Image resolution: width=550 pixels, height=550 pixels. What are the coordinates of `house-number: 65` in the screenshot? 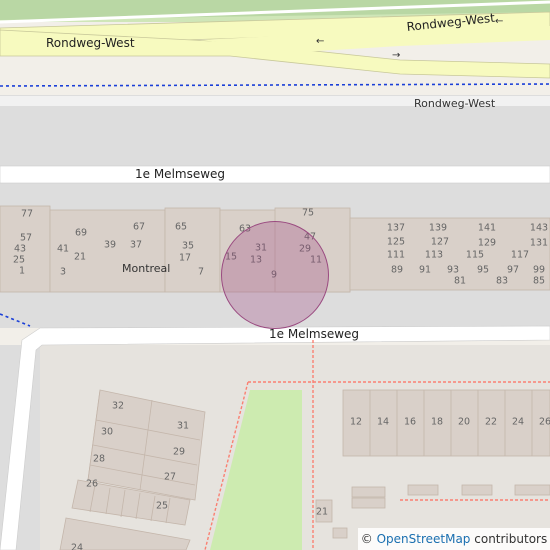 It's located at (181, 227).